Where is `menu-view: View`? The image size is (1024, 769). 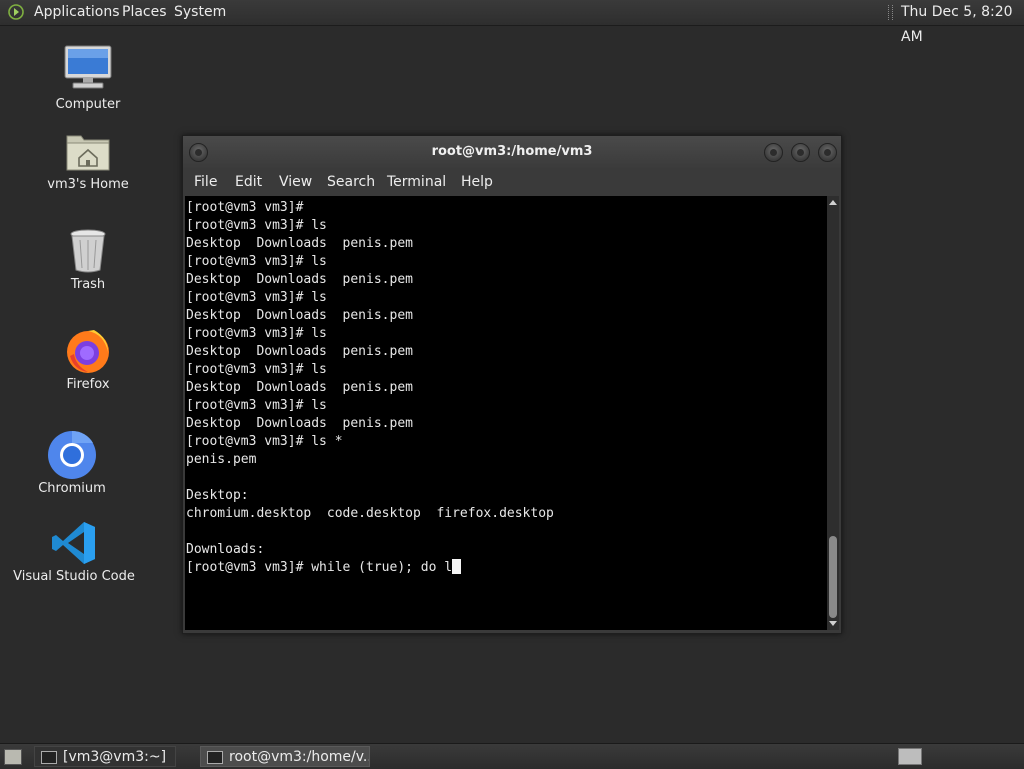
menu-view: View is located at coordinates (295, 182).